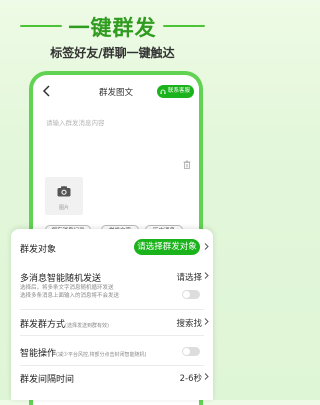 The height and width of the screenshot is (405, 320). What do you see at coordinates (64, 191) in the screenshot?
I see `camera-icon` at bounding box center [64, 191].